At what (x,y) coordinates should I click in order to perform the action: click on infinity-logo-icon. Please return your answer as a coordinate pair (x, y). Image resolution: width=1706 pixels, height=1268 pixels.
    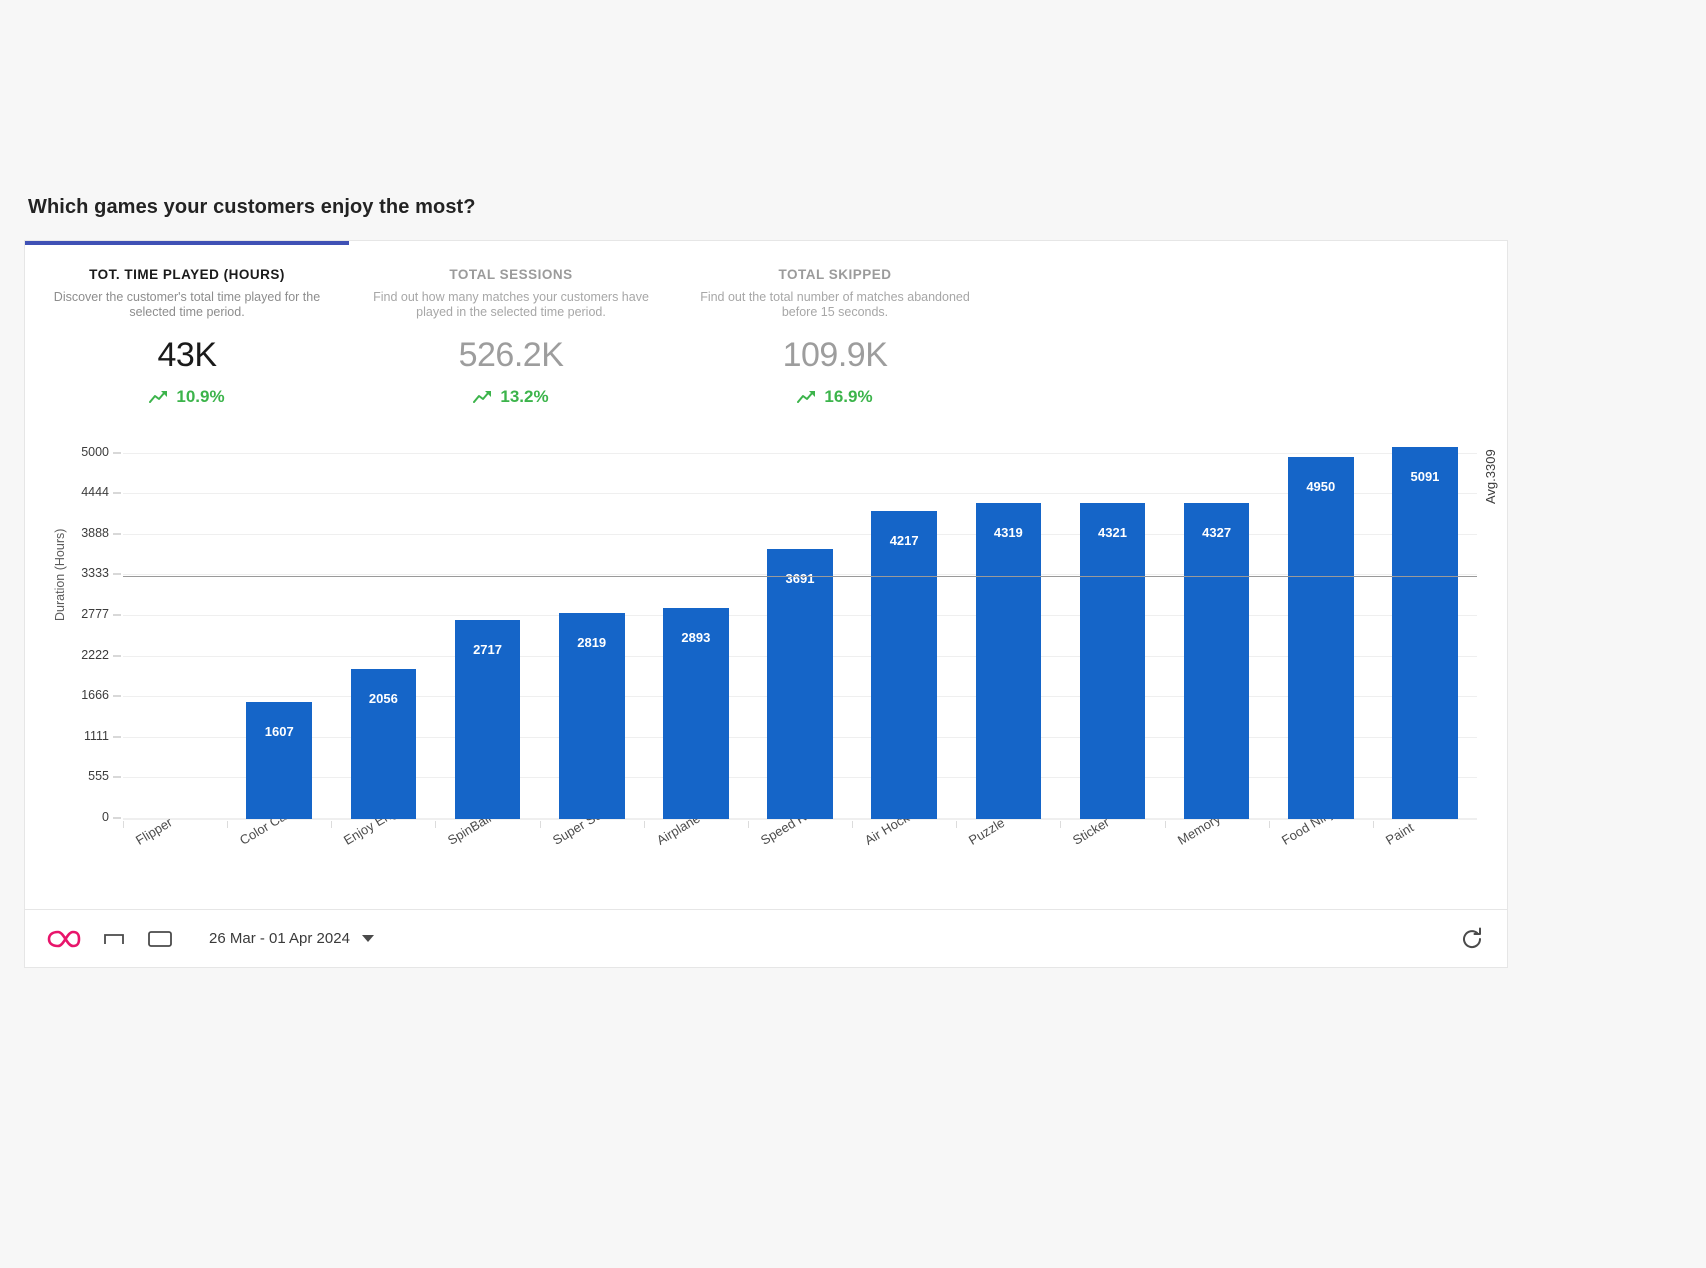
    Looking at the image, I should click on (64, 939).